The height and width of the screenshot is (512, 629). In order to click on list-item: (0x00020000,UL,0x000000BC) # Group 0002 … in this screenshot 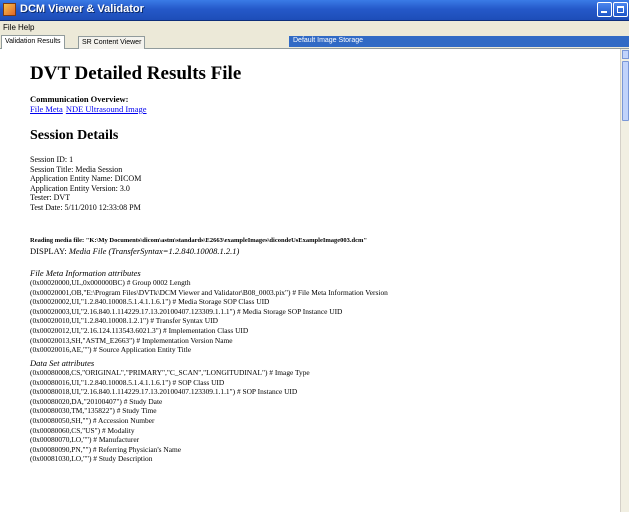, I will do `click(110, 282)`.